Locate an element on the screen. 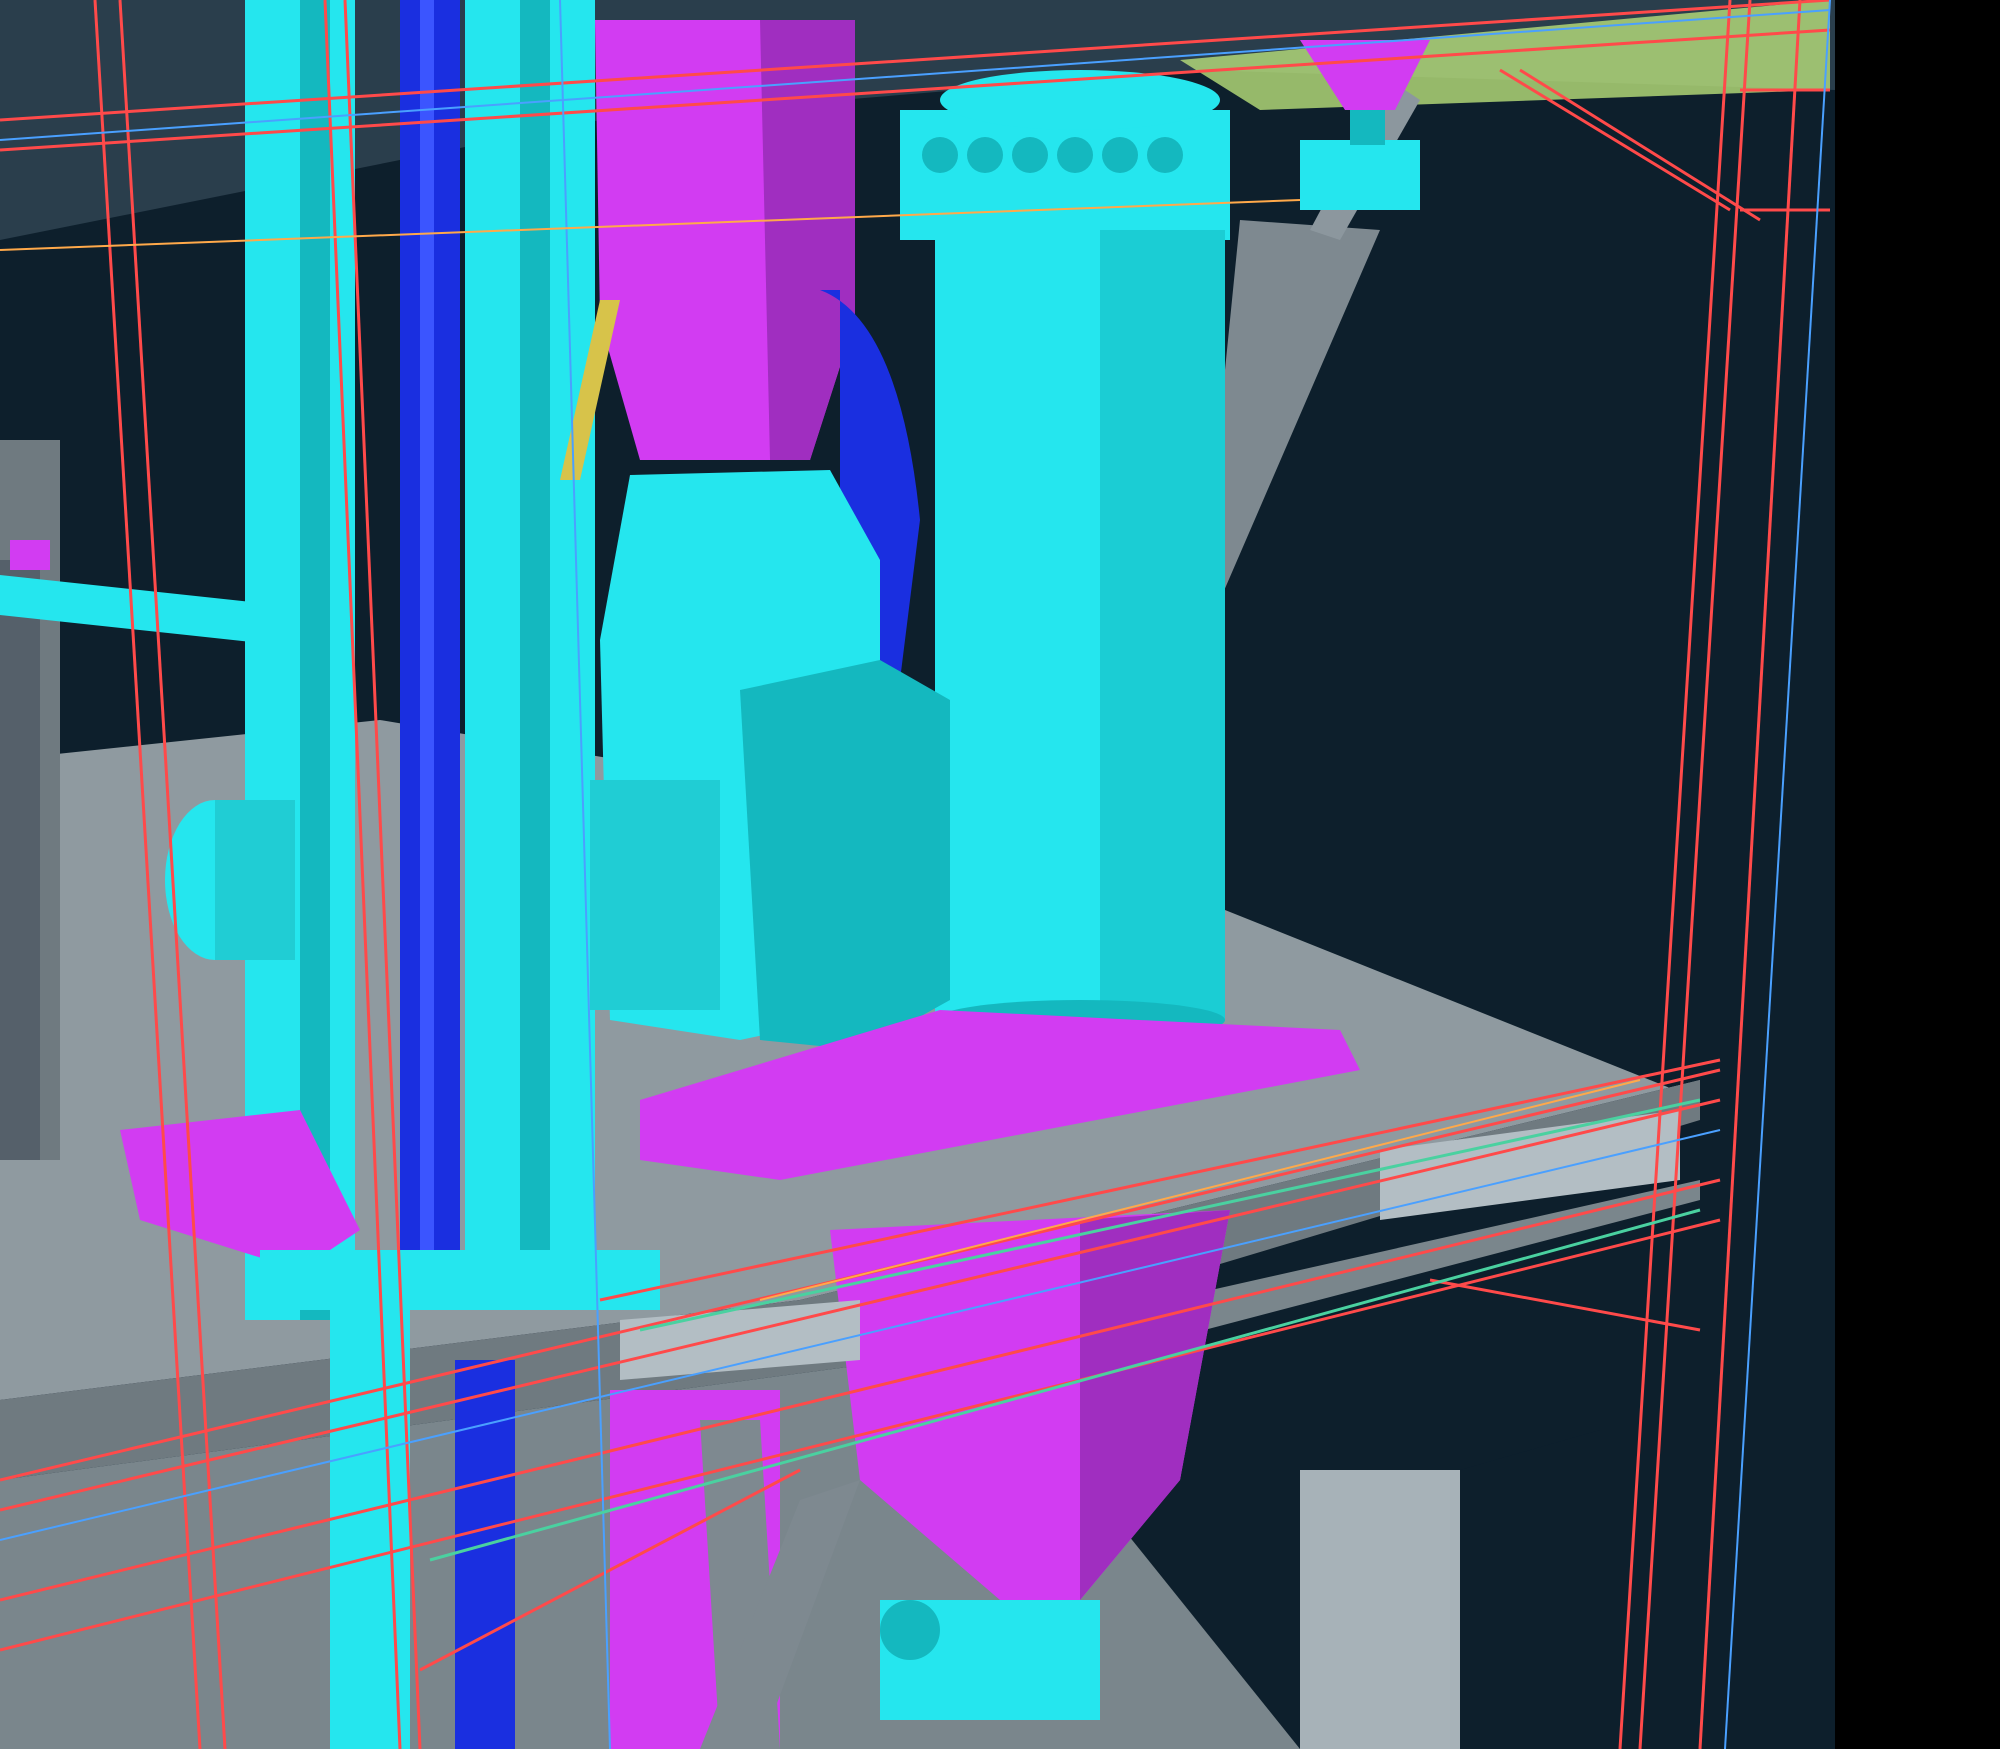  viewport-margin is located at coordinates (1917, 874).